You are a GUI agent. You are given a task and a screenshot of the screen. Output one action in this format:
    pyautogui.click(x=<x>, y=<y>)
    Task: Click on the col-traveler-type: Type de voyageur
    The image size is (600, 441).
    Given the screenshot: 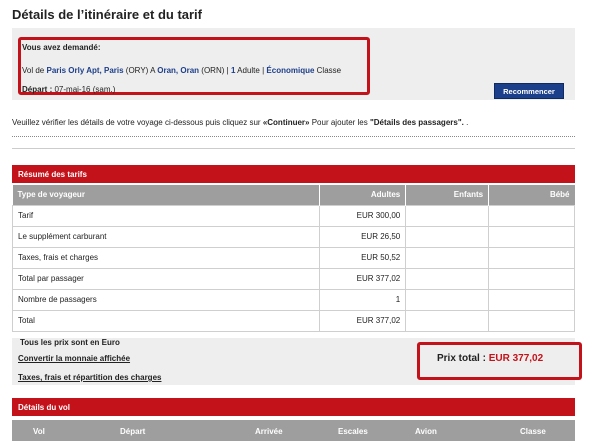 What is the action you would take?
    pyautogui.click(x=166, y=195)
    